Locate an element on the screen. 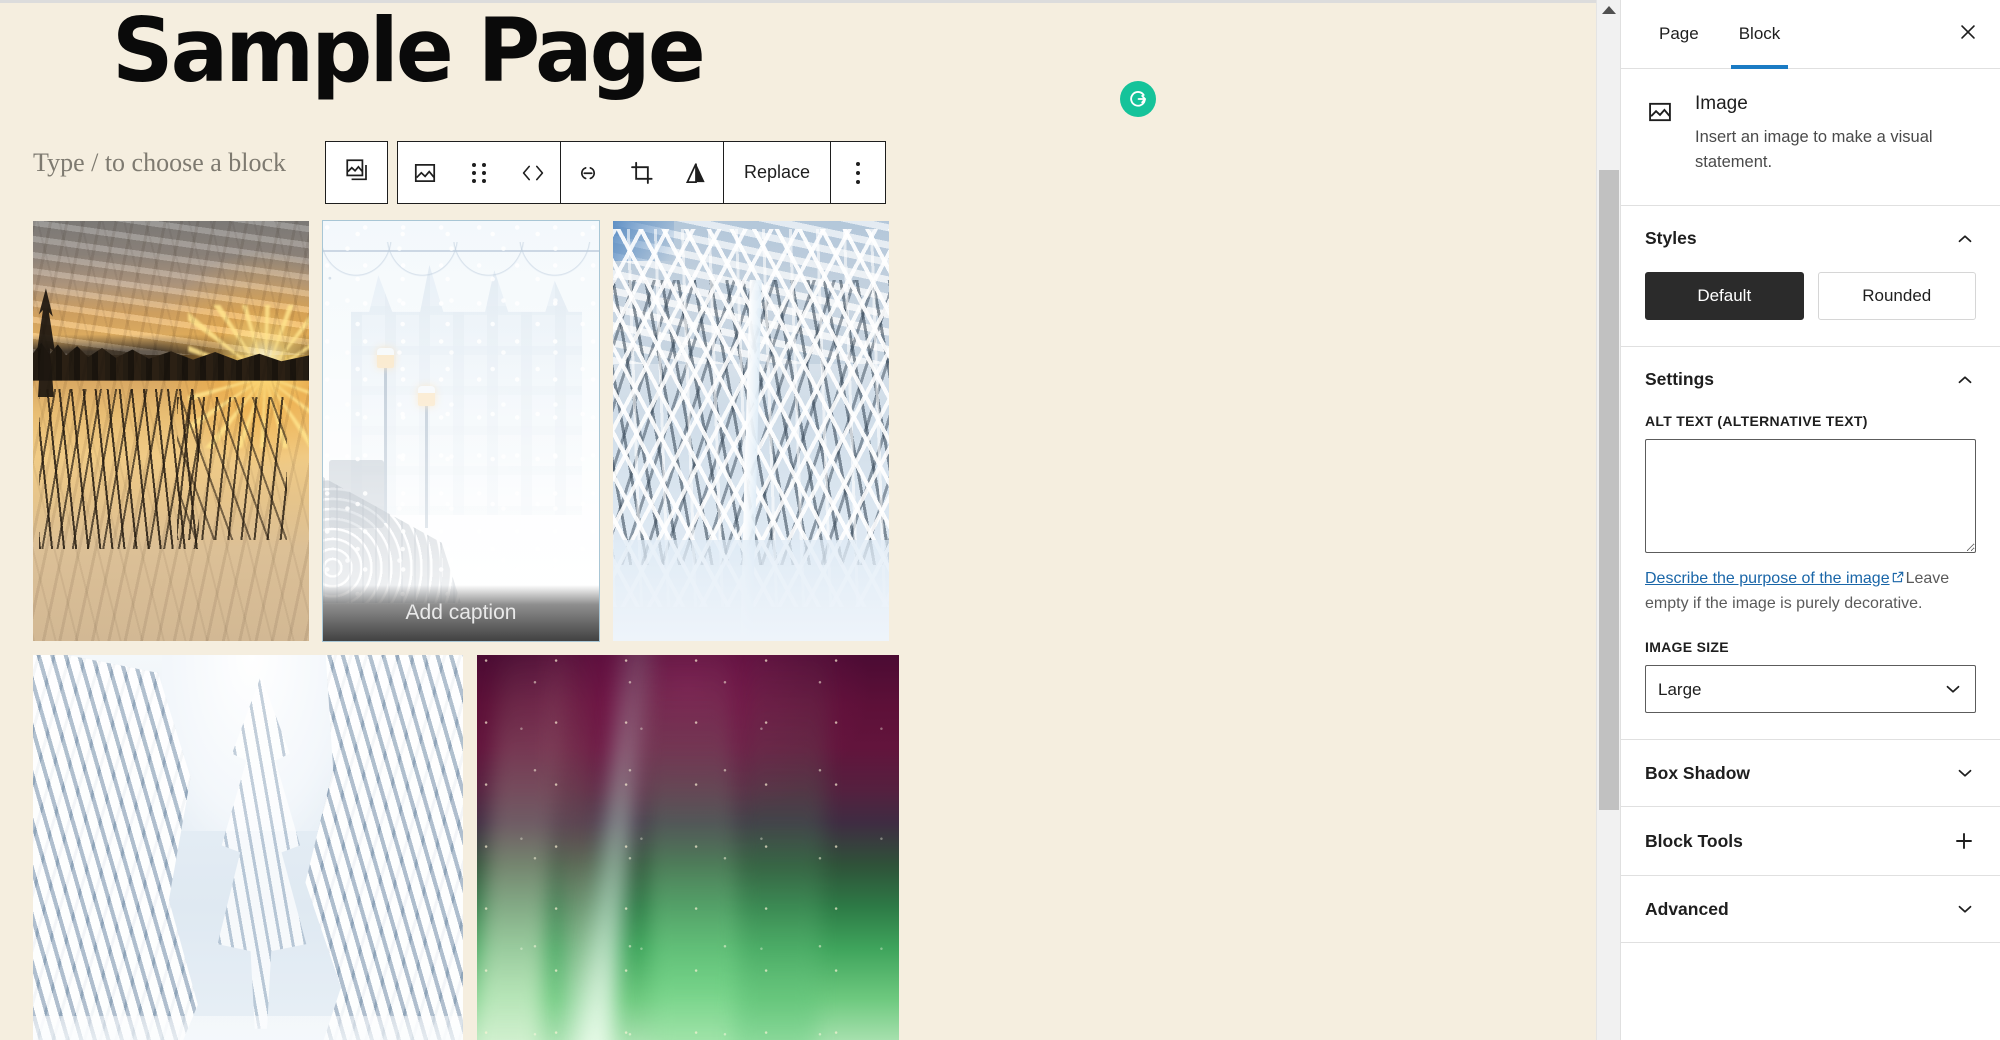  plus-icon is located at coordinates (1964, 841).